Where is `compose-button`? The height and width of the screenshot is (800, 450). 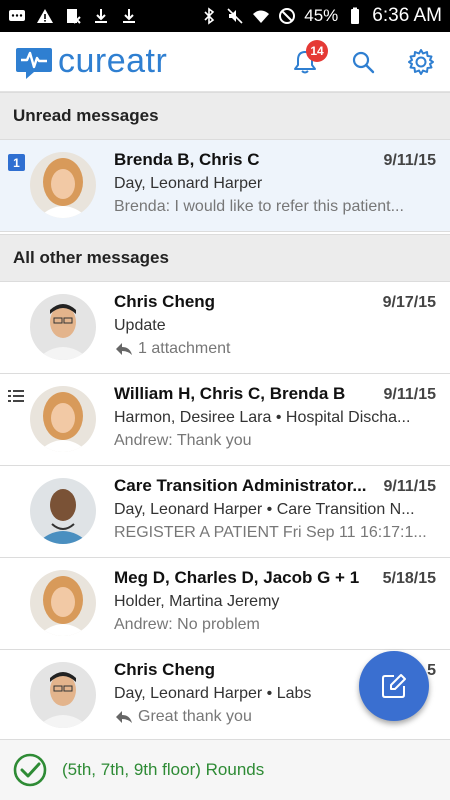 compose-button is located at coordinates (394, 686).